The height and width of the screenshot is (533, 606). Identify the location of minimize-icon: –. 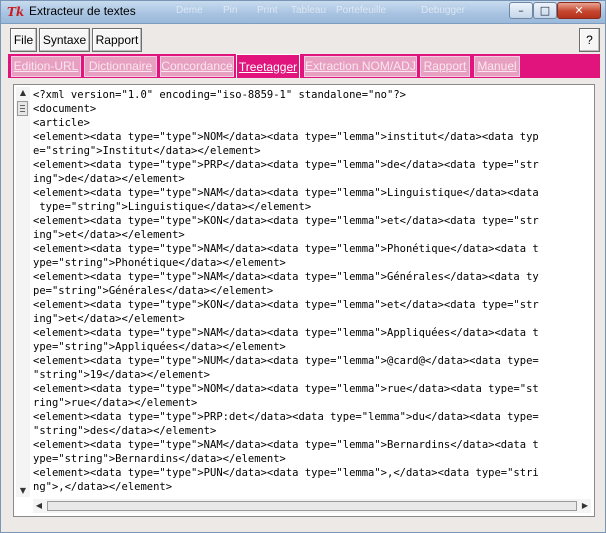
(521, 10).